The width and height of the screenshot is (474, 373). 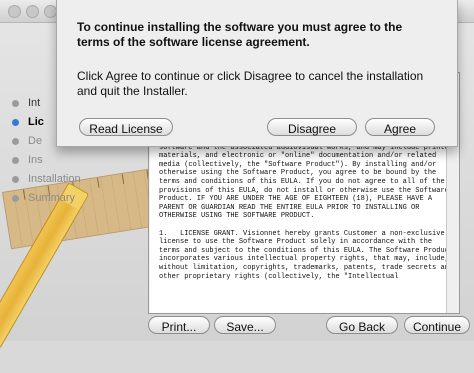 What do you see at coordinates (52, 198) in the screenshot?
I see `step-label: Summary` at bounding box center [52, 198].